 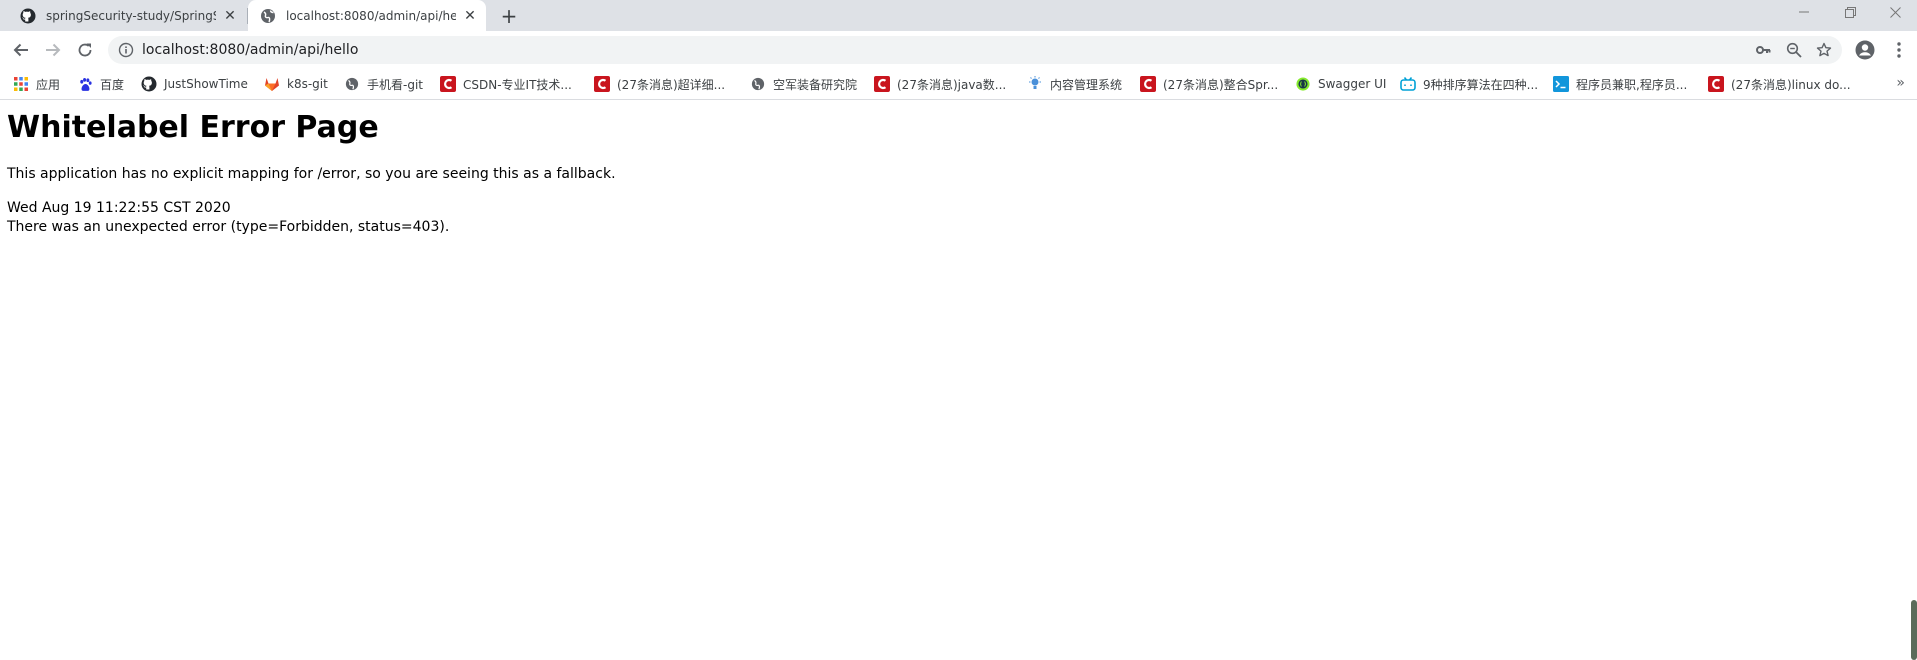 What do you see at coordinates (85, 84) in the screenshot?
I see `baidu-paw-icon` at bounding box center [85, 84].